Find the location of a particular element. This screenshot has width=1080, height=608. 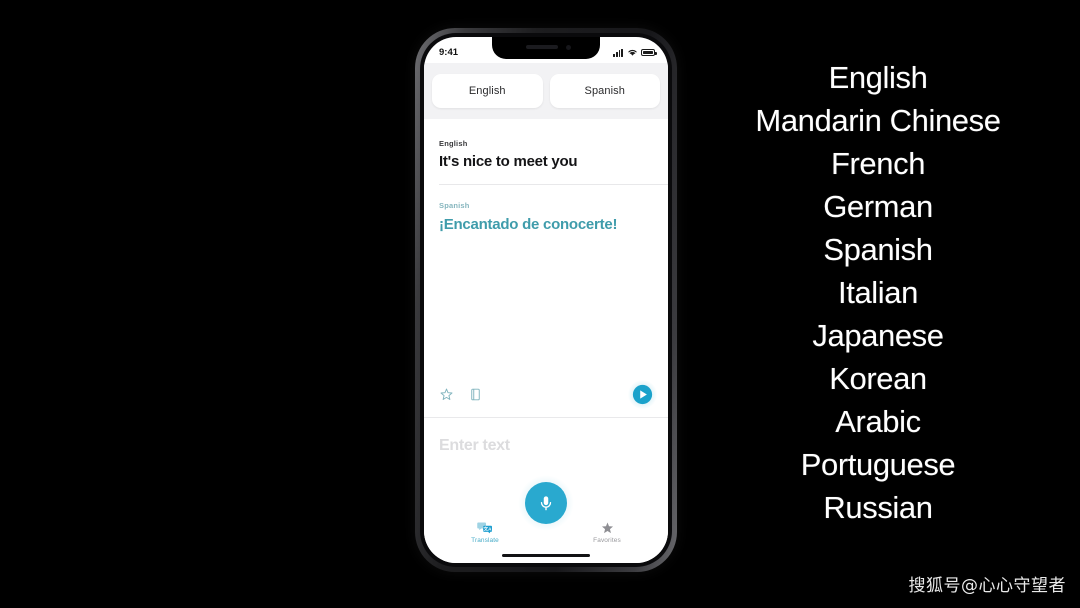

tab-translate: 文A Translate is located at coordinates (485, 532).